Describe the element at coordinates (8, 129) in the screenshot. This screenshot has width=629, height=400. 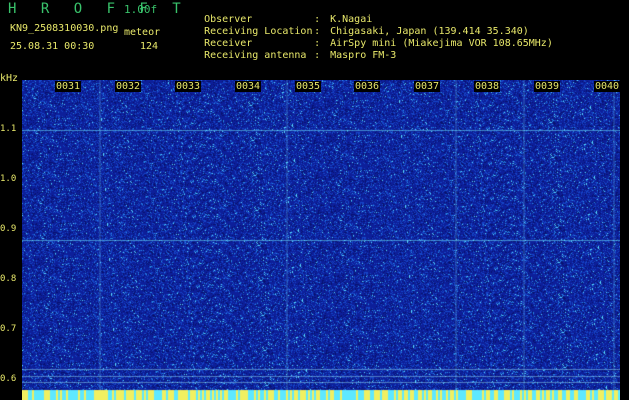
I see `y-tick-label: 1.1` at that location.